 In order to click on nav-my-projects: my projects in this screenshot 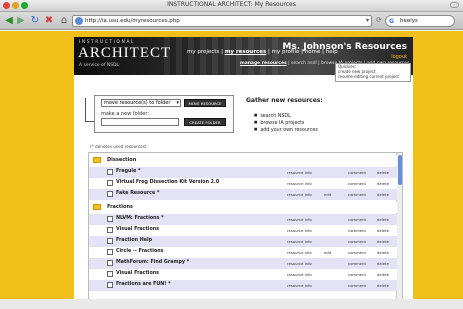, I will do `click(203, 52)`.